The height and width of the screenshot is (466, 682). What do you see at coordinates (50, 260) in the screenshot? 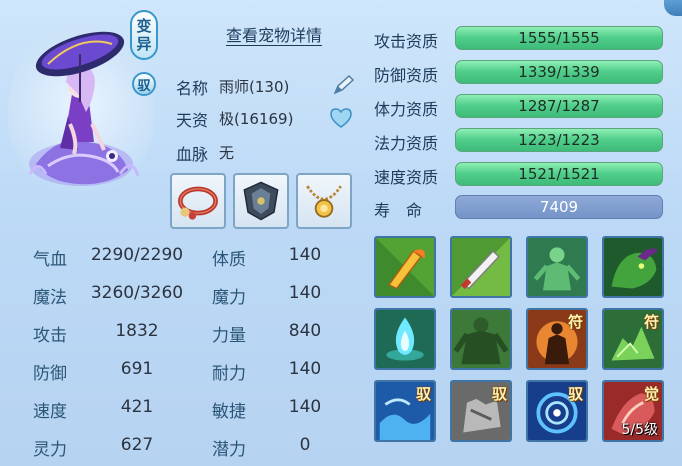
I see `stat-label-hp: 气血` at bounding box center [50, 260].